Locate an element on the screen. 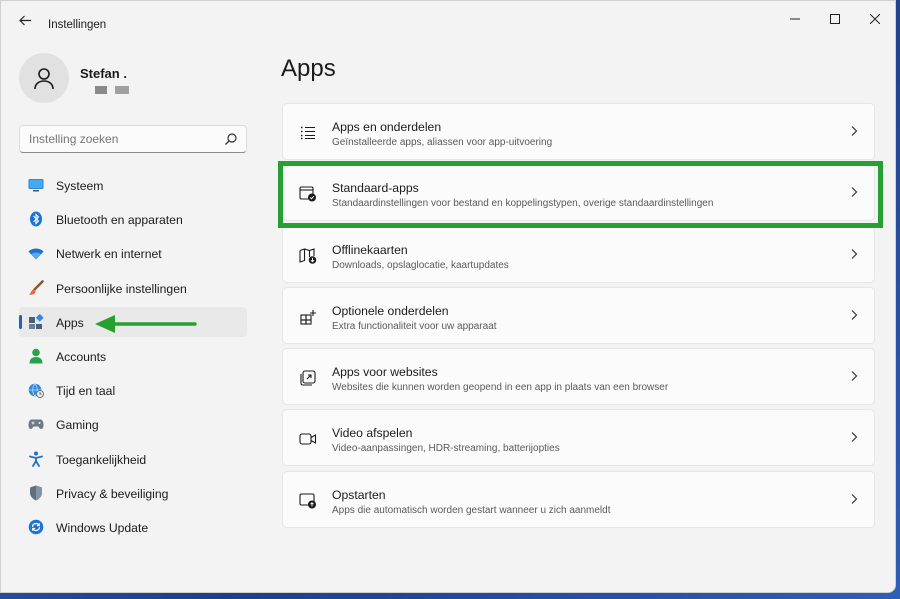  settings-search is located at coordinates (133, 139).